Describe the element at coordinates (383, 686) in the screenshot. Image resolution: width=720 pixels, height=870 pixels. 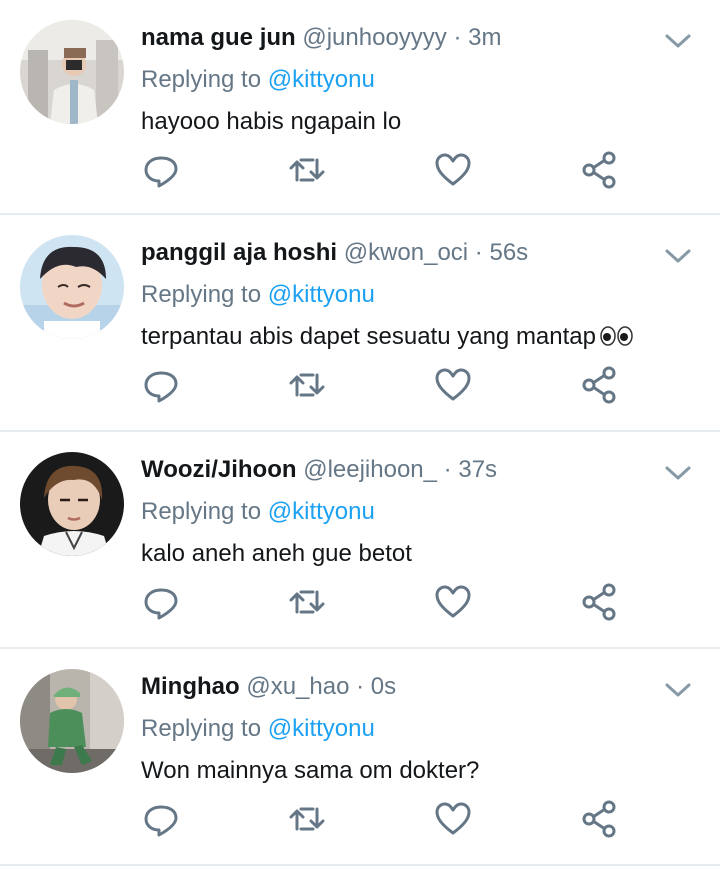
I see `timestamp: 0s` at that location.